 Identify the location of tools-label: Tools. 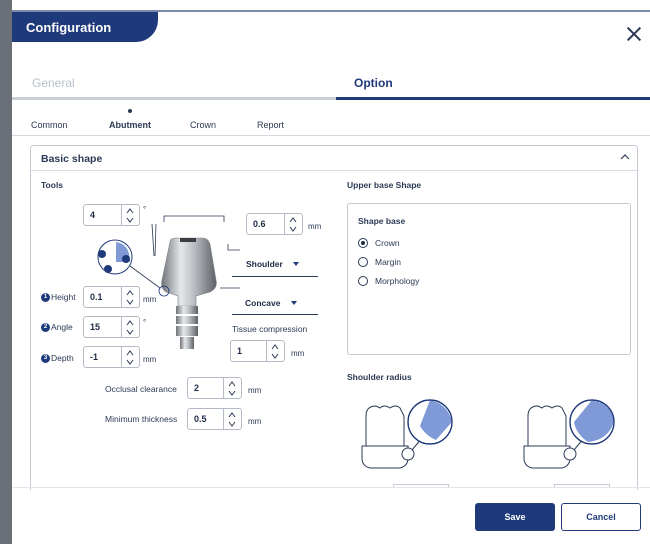
(52, 185).